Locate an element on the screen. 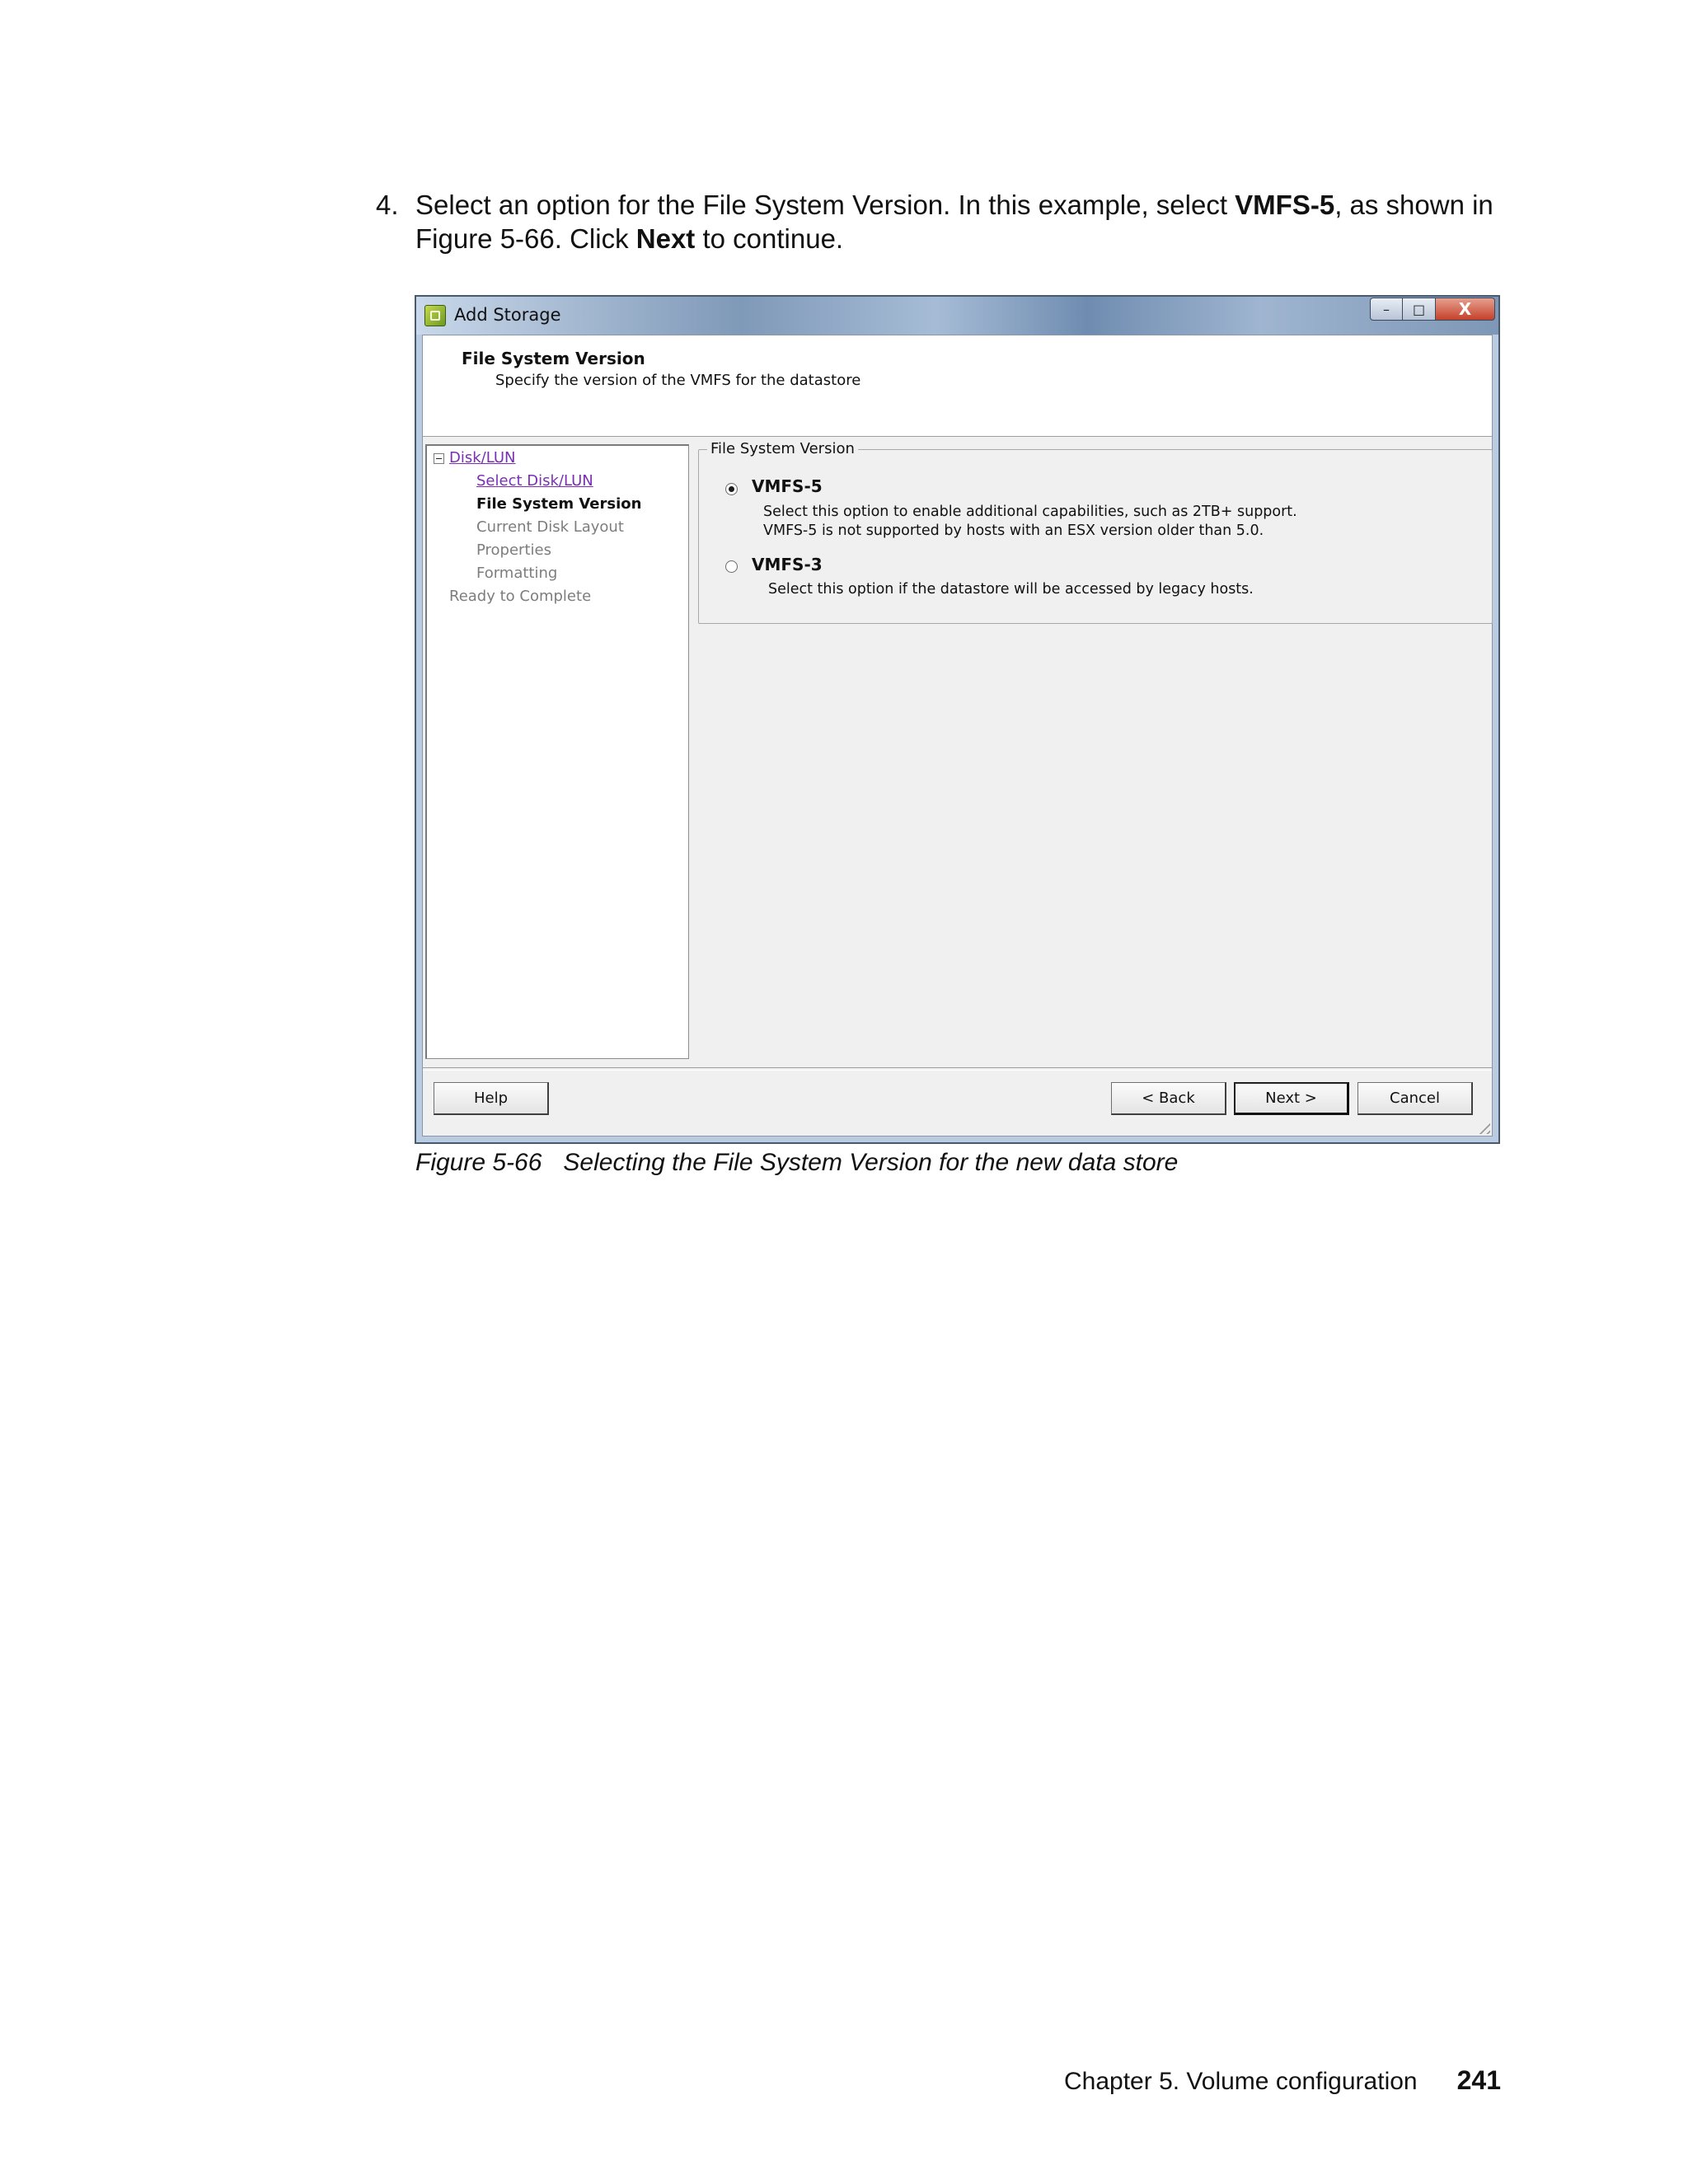  figure-label: Figure 5-66 is located at coordinates (479, 1162).